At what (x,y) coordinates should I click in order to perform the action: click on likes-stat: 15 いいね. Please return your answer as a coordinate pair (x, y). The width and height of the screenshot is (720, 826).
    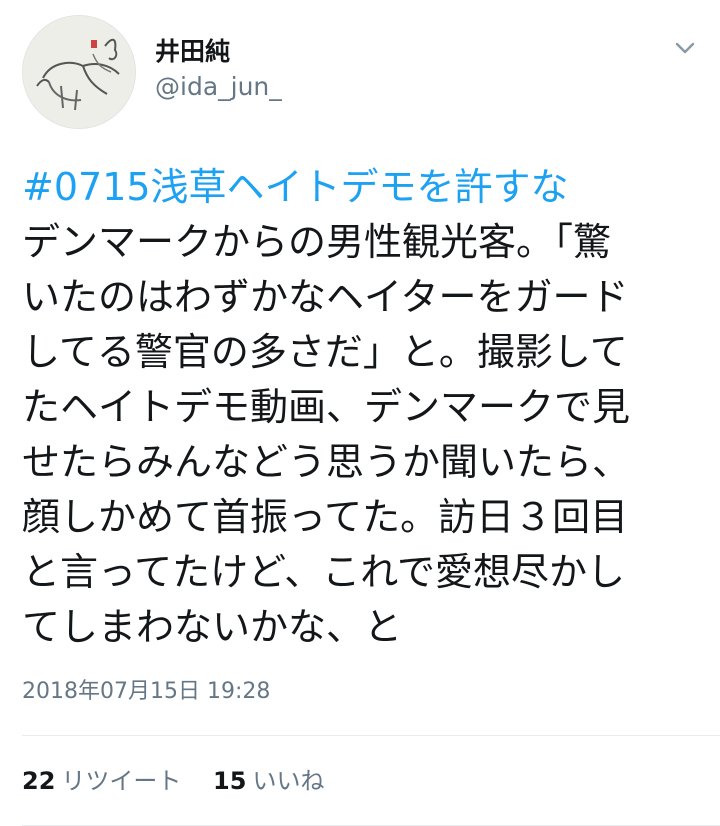
    Looking at the image, I should click on (268, 781).